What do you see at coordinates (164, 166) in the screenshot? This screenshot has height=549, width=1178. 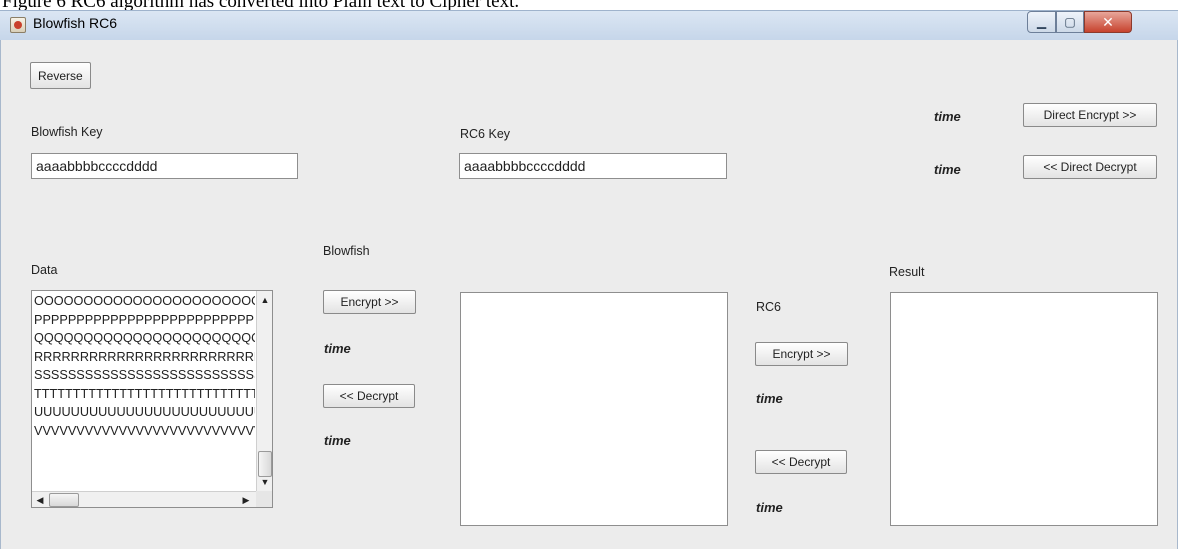 I see `blowfish-key-input` at bounding box center [164, 166].